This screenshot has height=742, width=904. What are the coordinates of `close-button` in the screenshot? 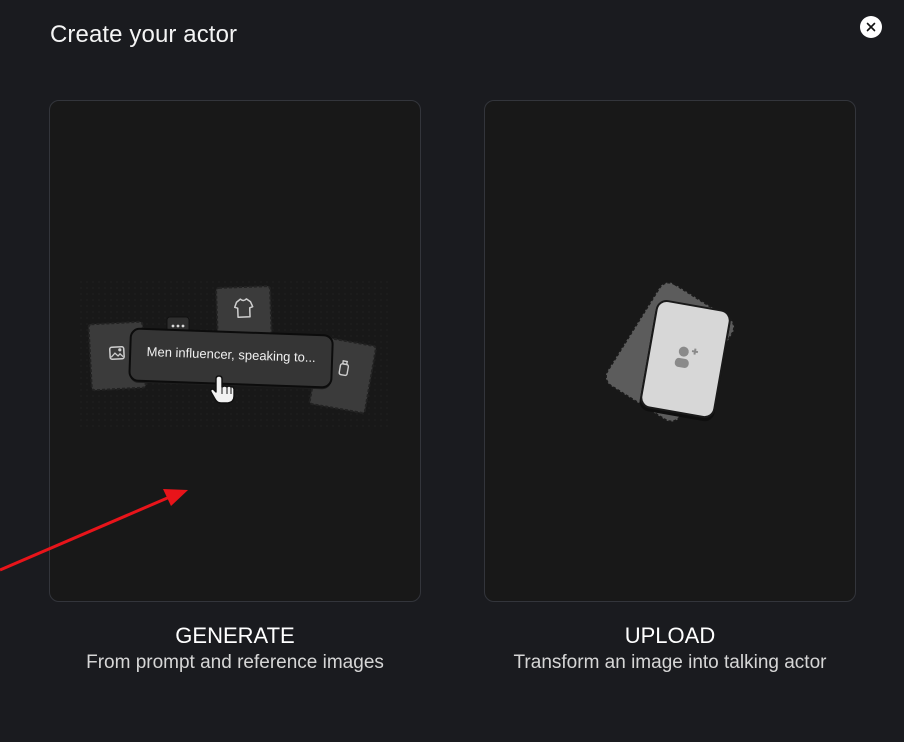 It's located at (871, 27).